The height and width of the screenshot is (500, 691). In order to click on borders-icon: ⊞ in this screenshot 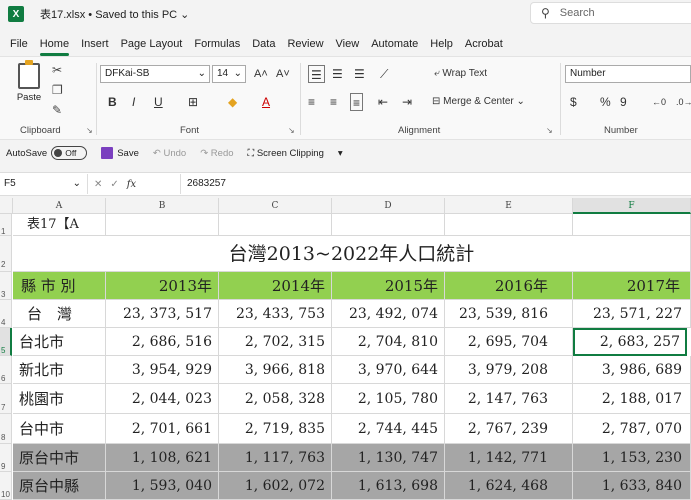, I will do `click(193, 102)`.